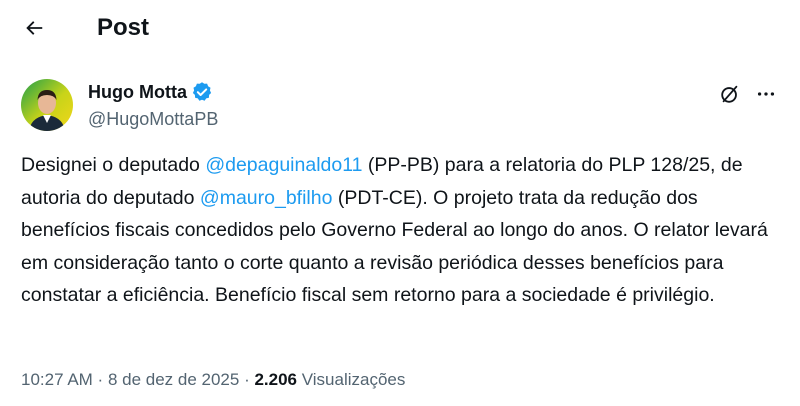 Image resolution: width=800 pixels, height=406 pixels. I want to click on mention-link: @mauro_bfilho, so click(266, 198).